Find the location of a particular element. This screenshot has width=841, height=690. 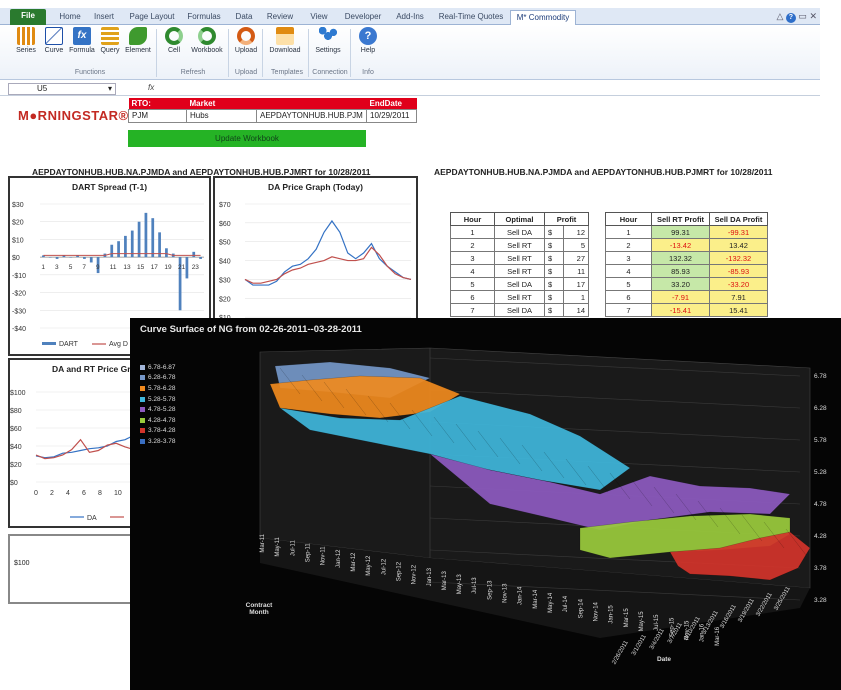

element-button: Element is located at coordinates (138, 40).